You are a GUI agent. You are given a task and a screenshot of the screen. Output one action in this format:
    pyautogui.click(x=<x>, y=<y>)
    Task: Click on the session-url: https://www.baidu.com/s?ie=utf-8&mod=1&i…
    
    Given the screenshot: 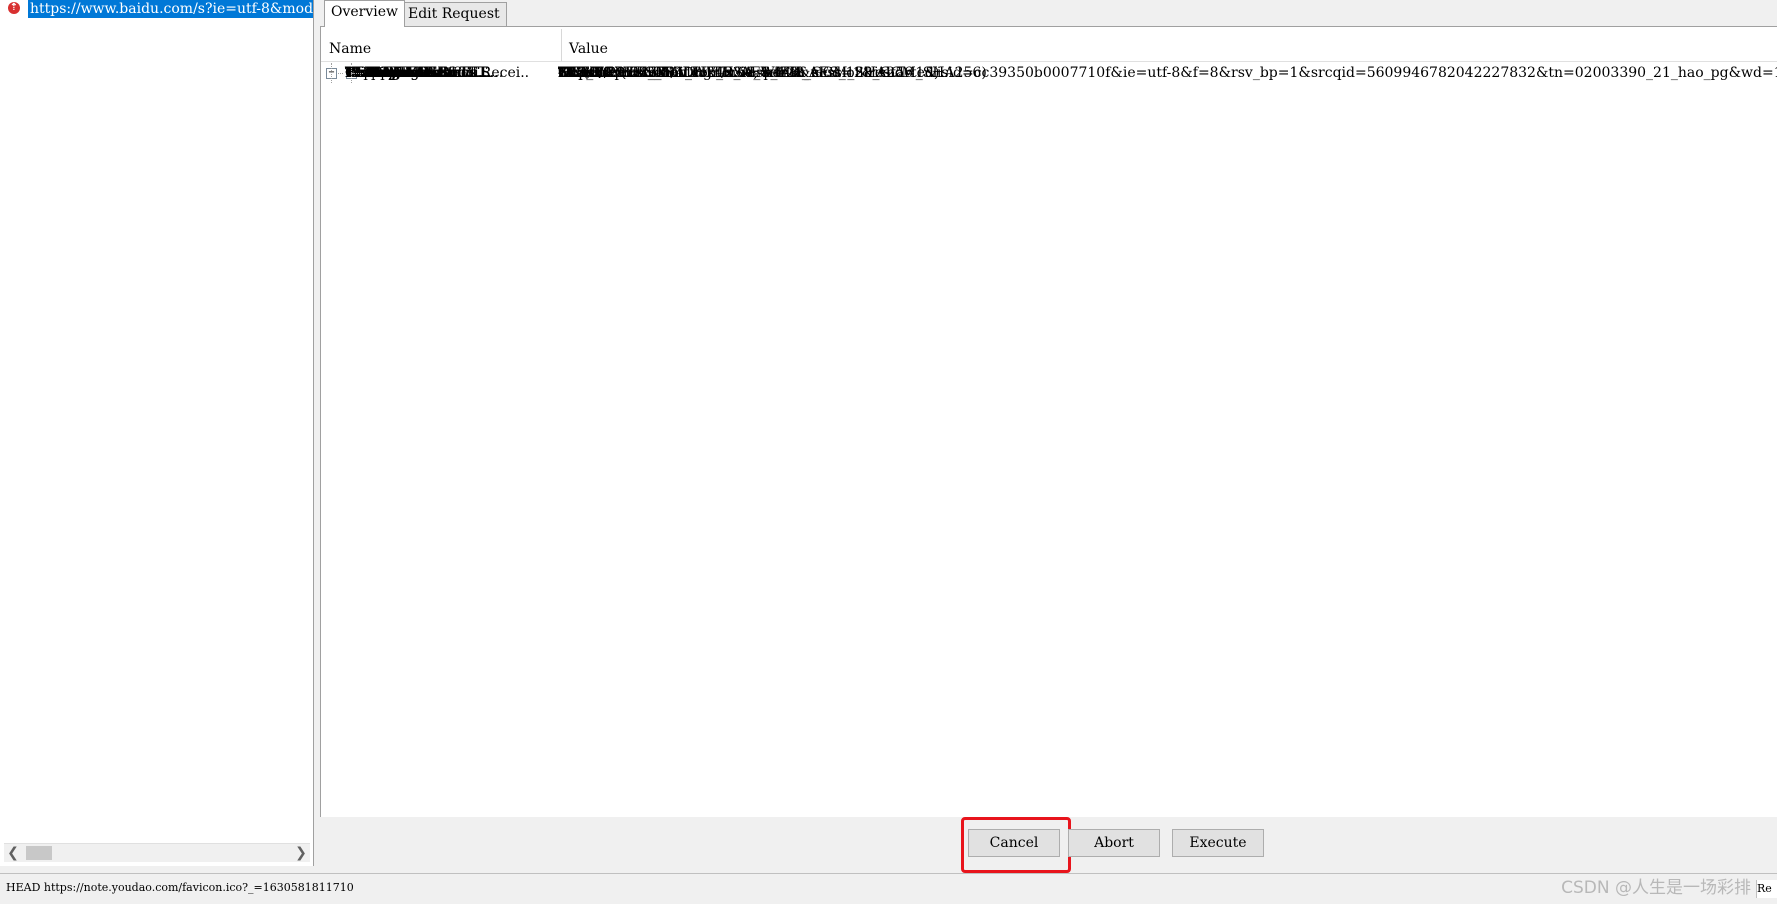 What is the action you would take?
    pyautogui.click(x=170, y=9)
    